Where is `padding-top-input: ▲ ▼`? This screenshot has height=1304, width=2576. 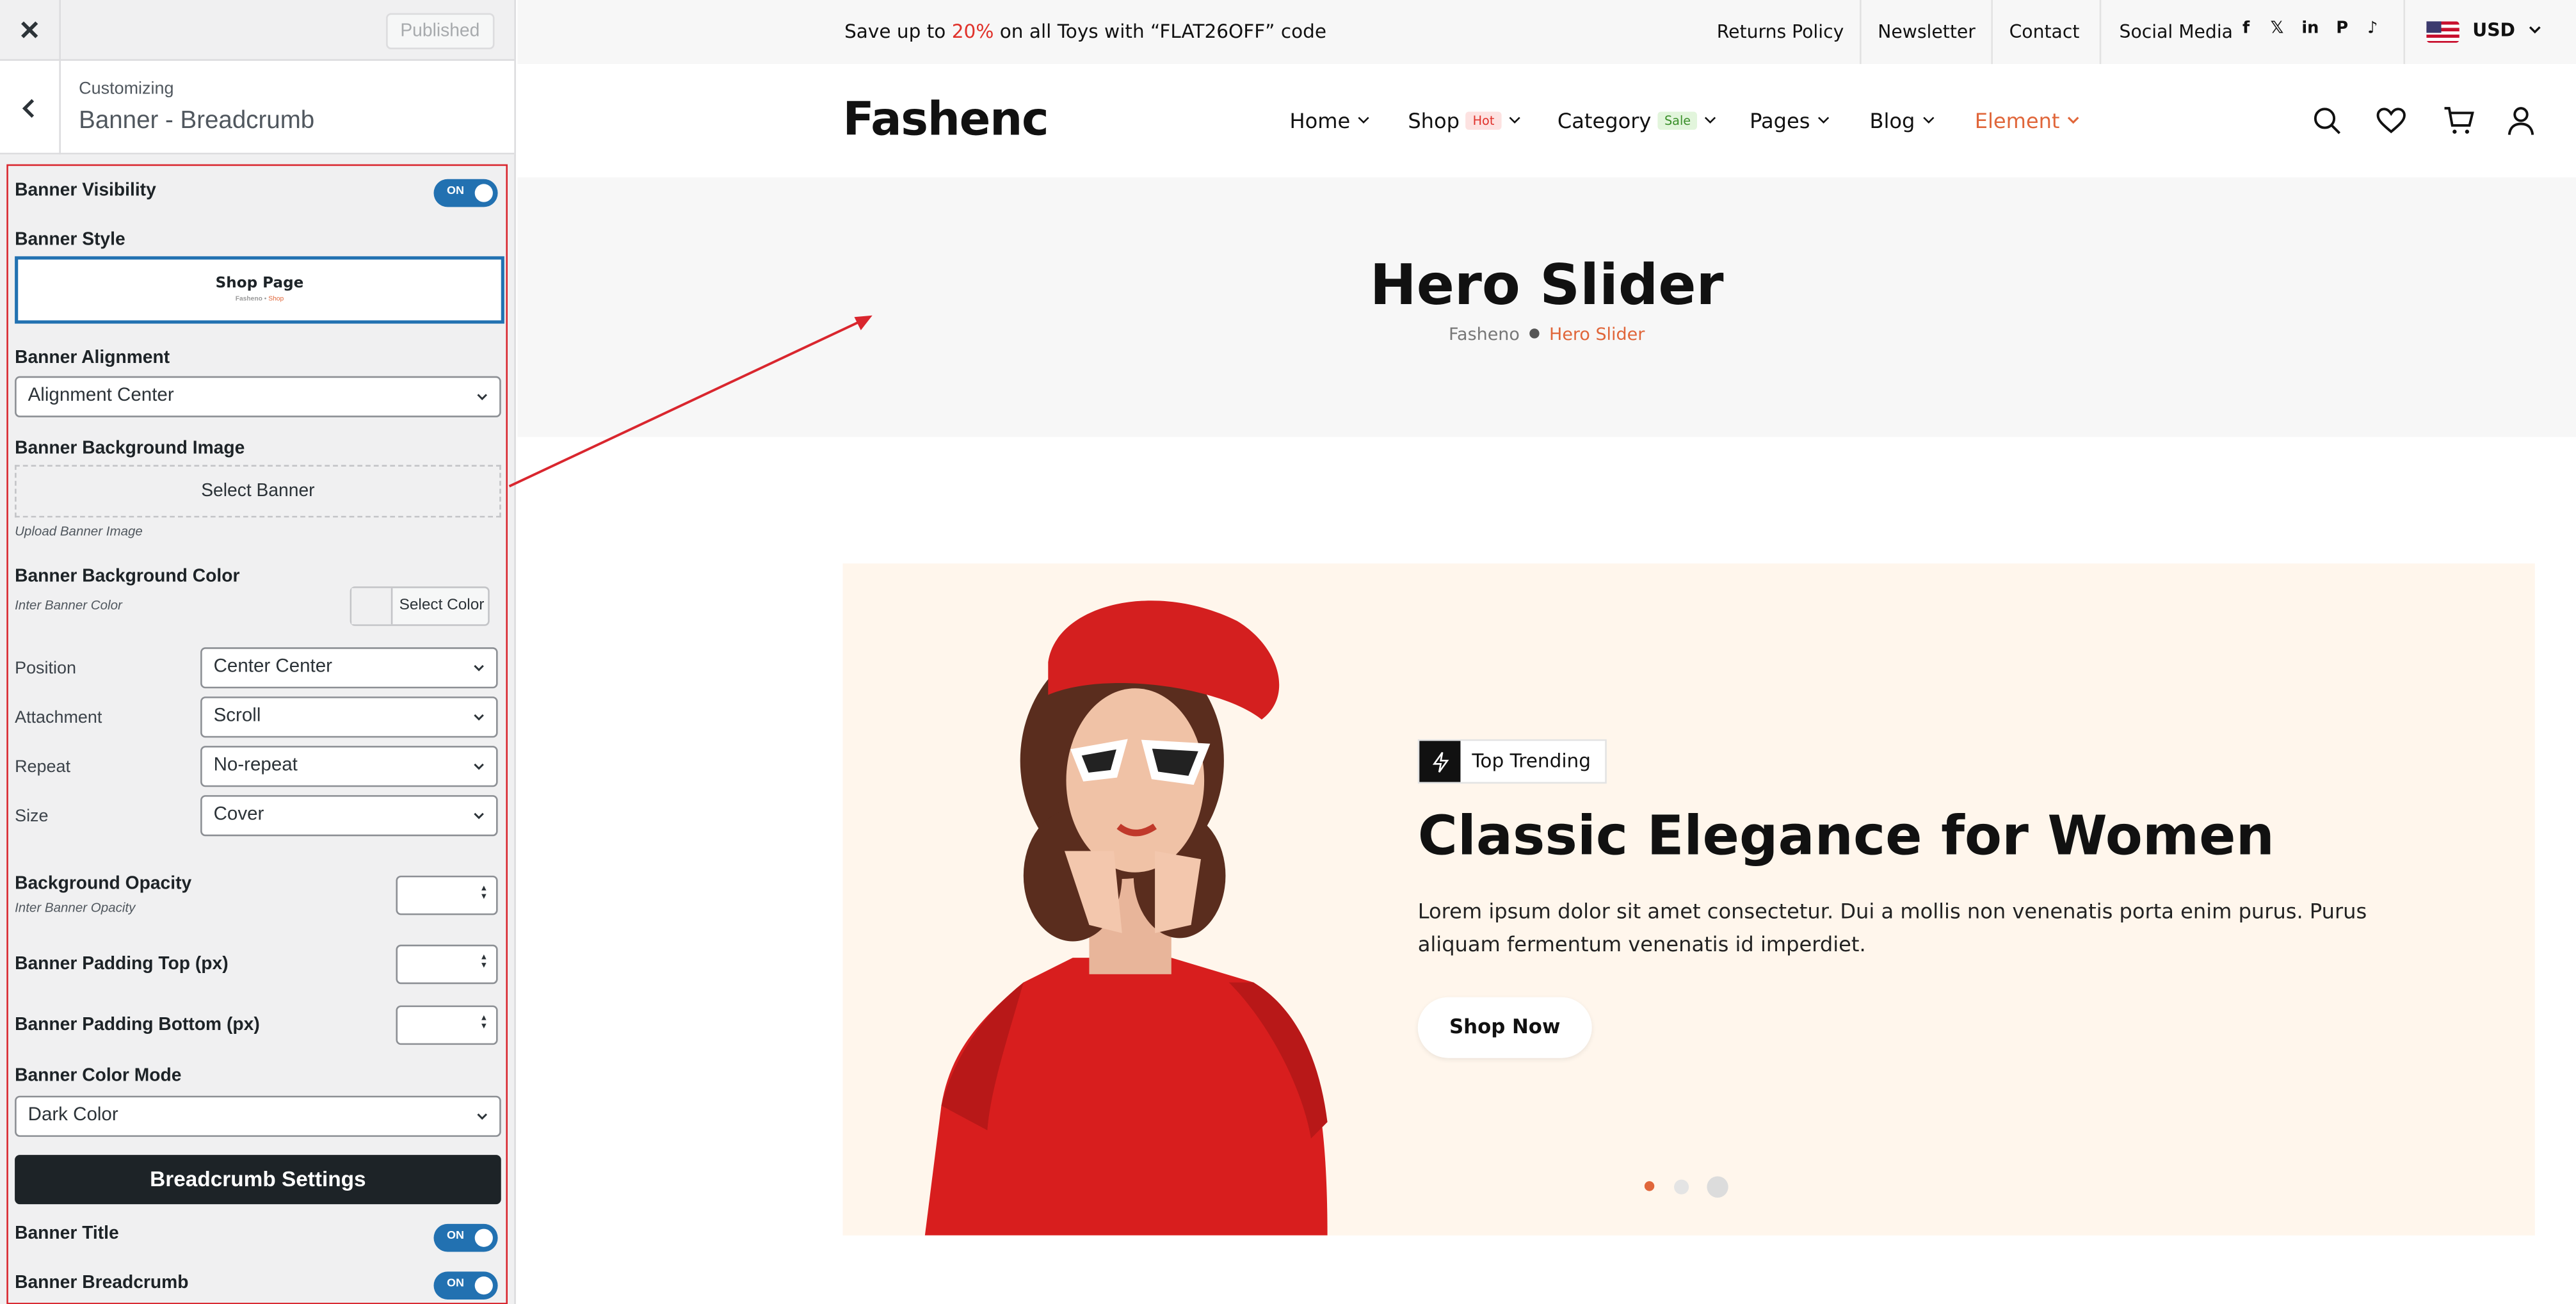
padding-top-input: ▲ ▼ is located at coordinates (447, 964).